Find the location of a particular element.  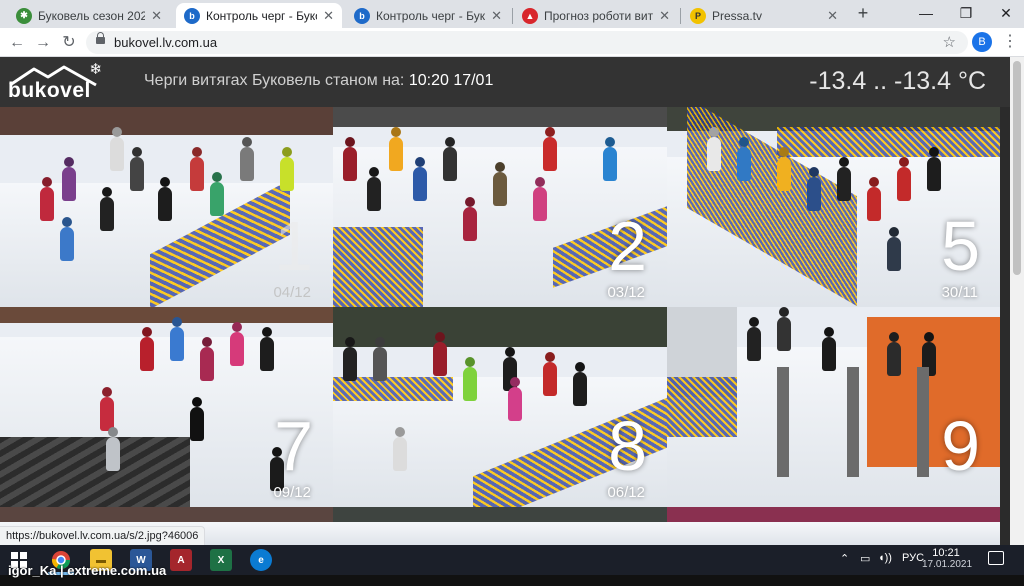

reload-icon: ↻ is located at coordinates (69, 43).